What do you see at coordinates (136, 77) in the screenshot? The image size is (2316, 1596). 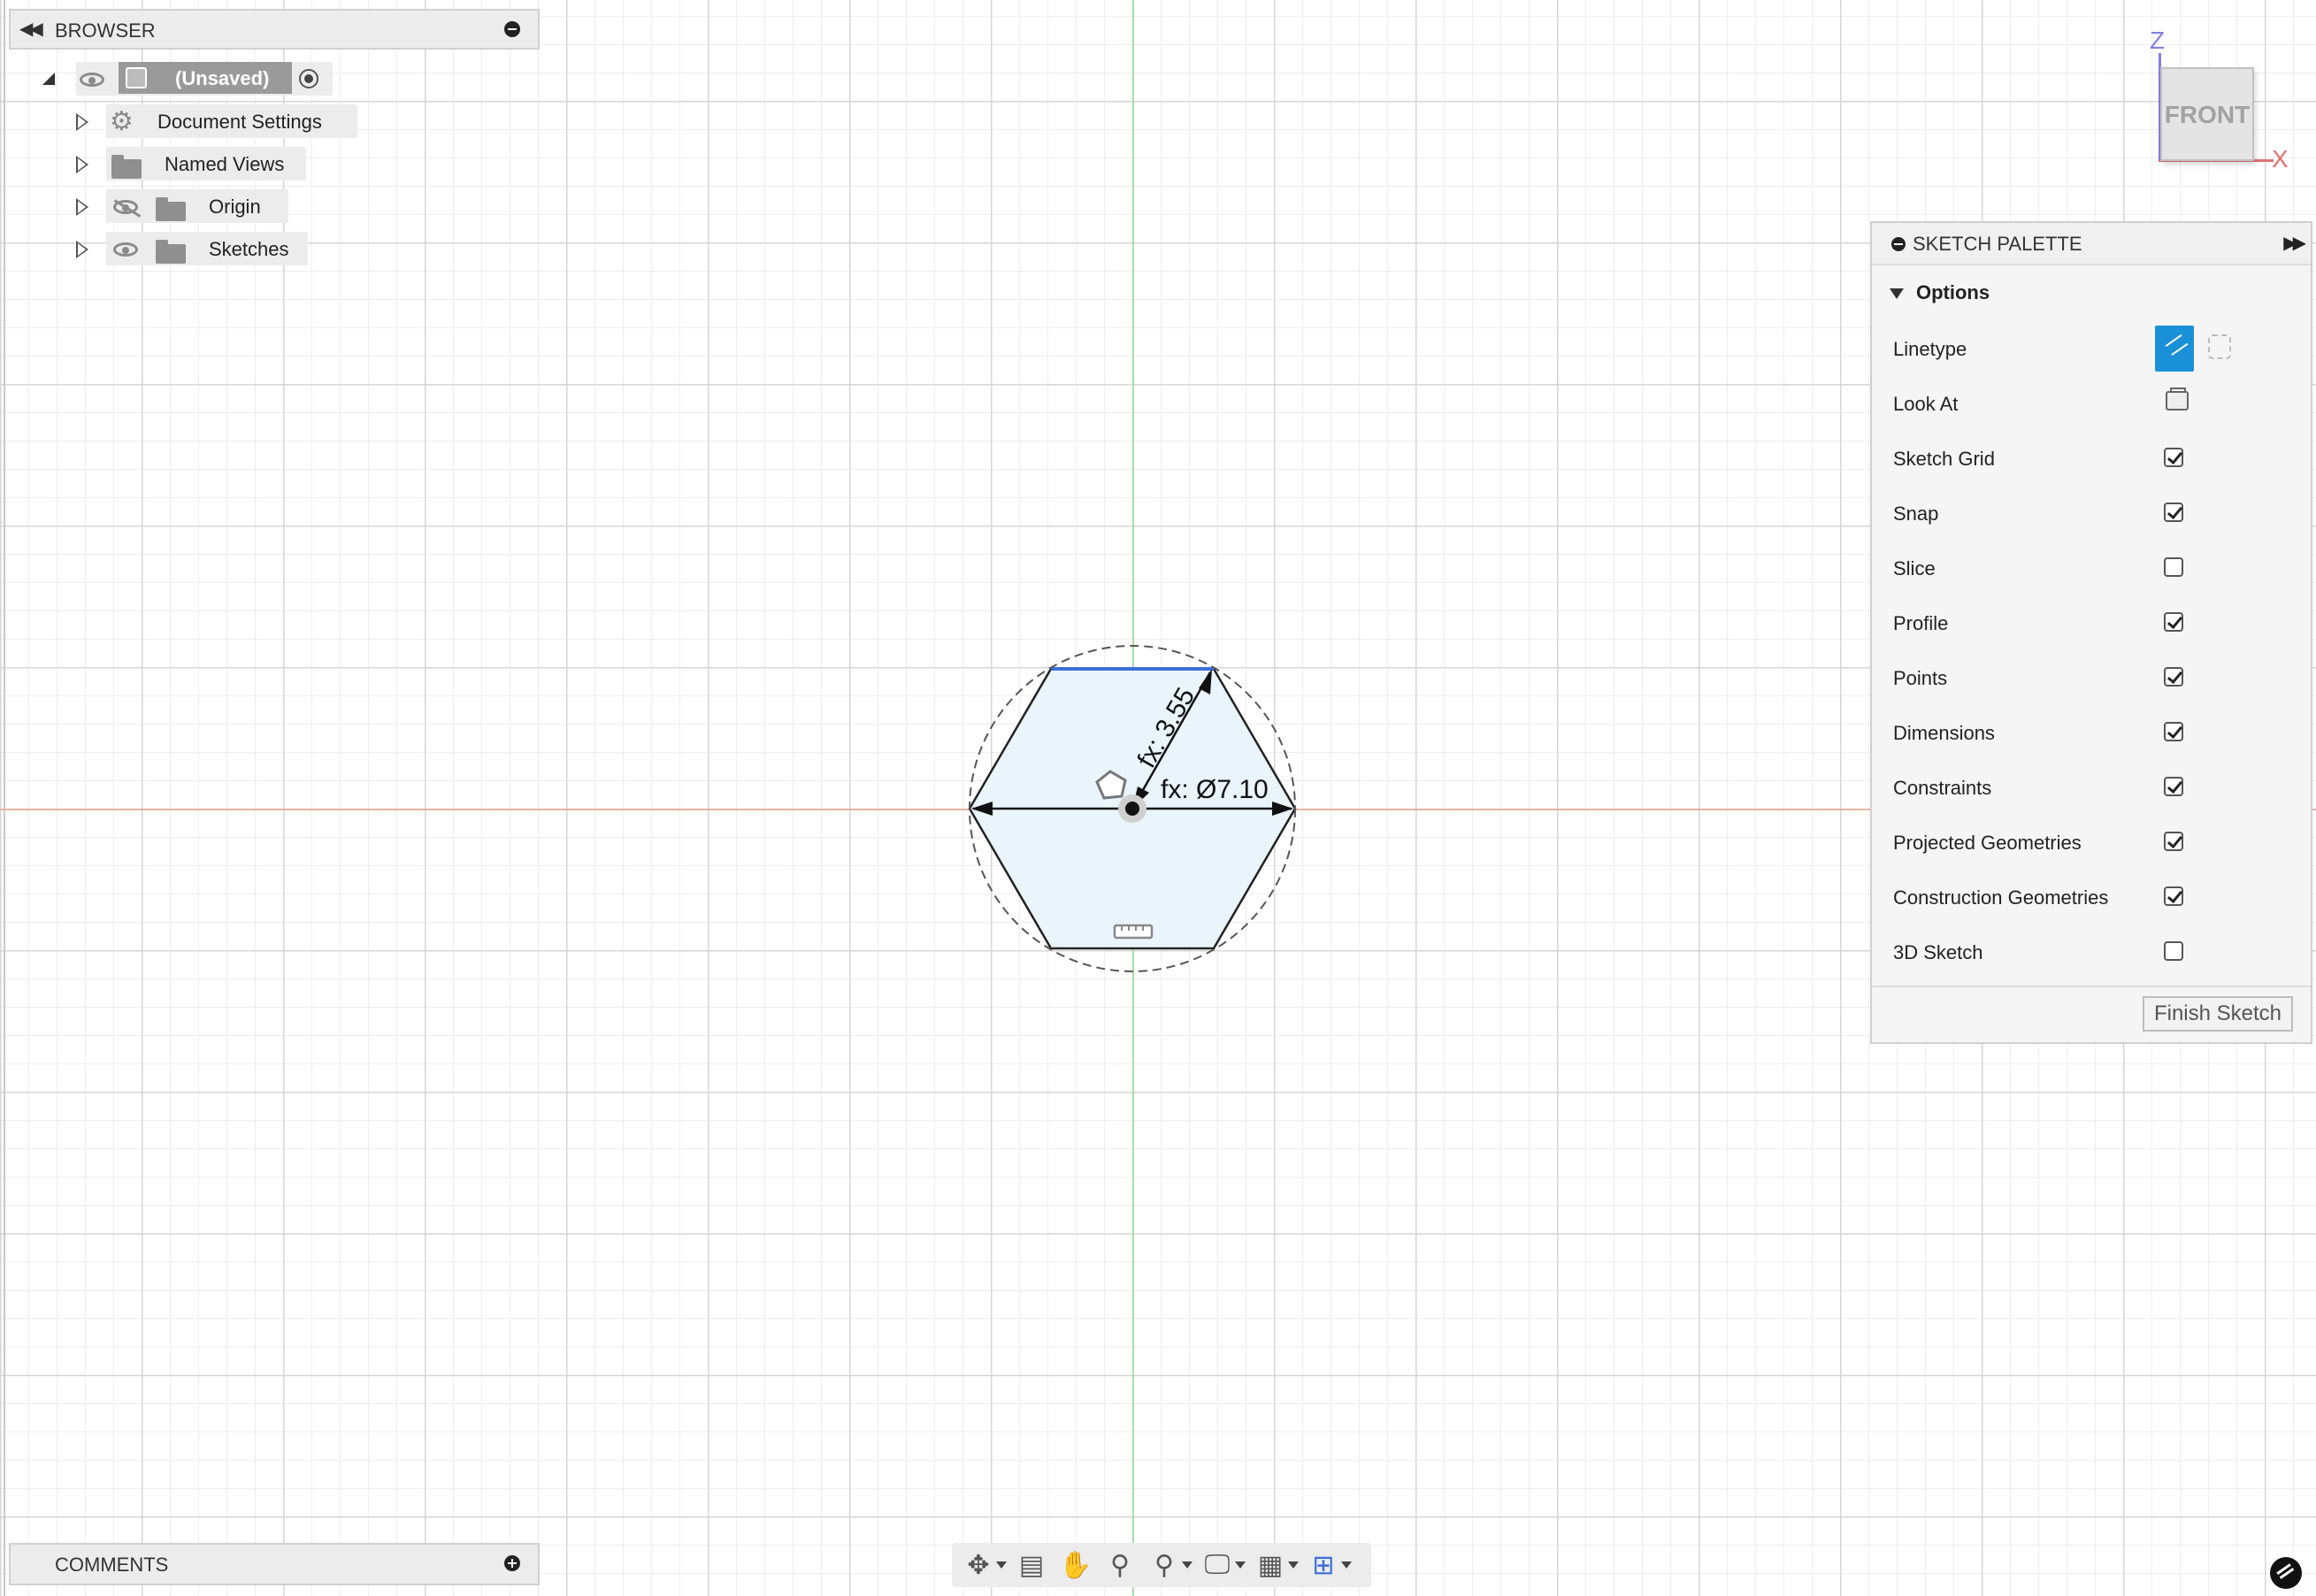 I see `component-icon` at bounding box center [136, 77].